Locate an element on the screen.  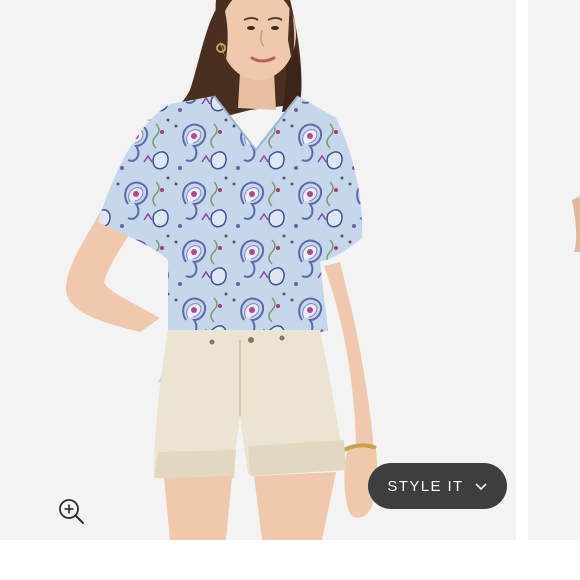
style-it-button: STYLE IT is located at coordinates (437, 486).